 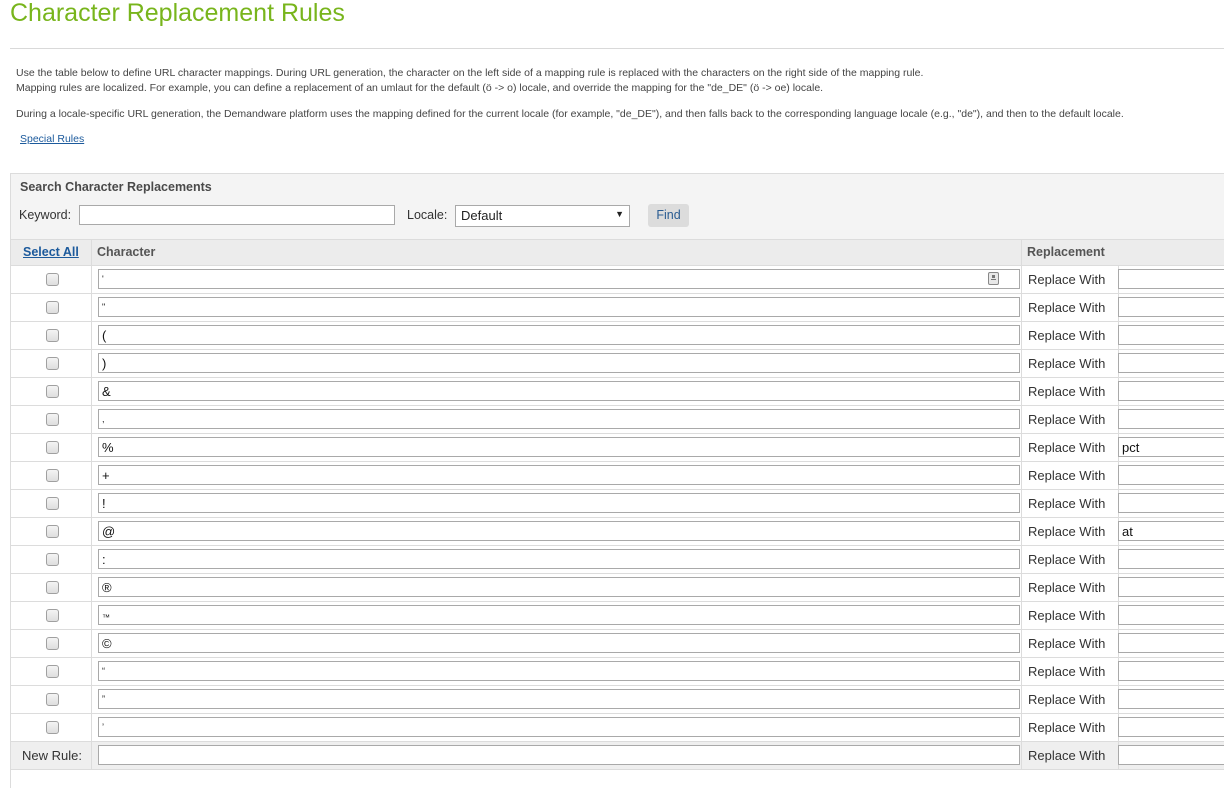 I want to click on select-all-link: Select All, so click(x=51, y=252).